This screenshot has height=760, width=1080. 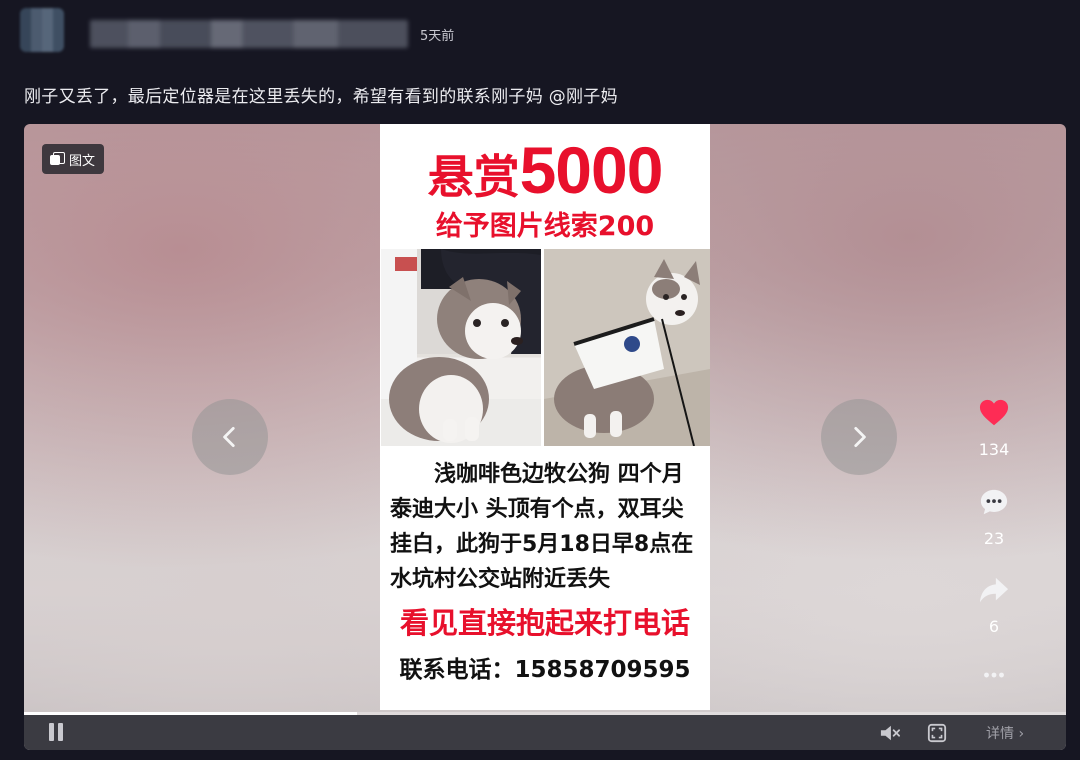 What do you see at coordinates (994, 449) in the screenshot?
I see `like-count: 134` at bounding box center [994, 449].